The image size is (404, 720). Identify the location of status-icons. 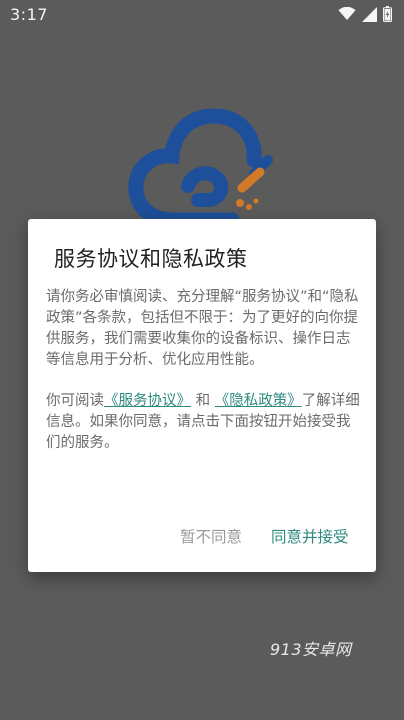
(365, 14).